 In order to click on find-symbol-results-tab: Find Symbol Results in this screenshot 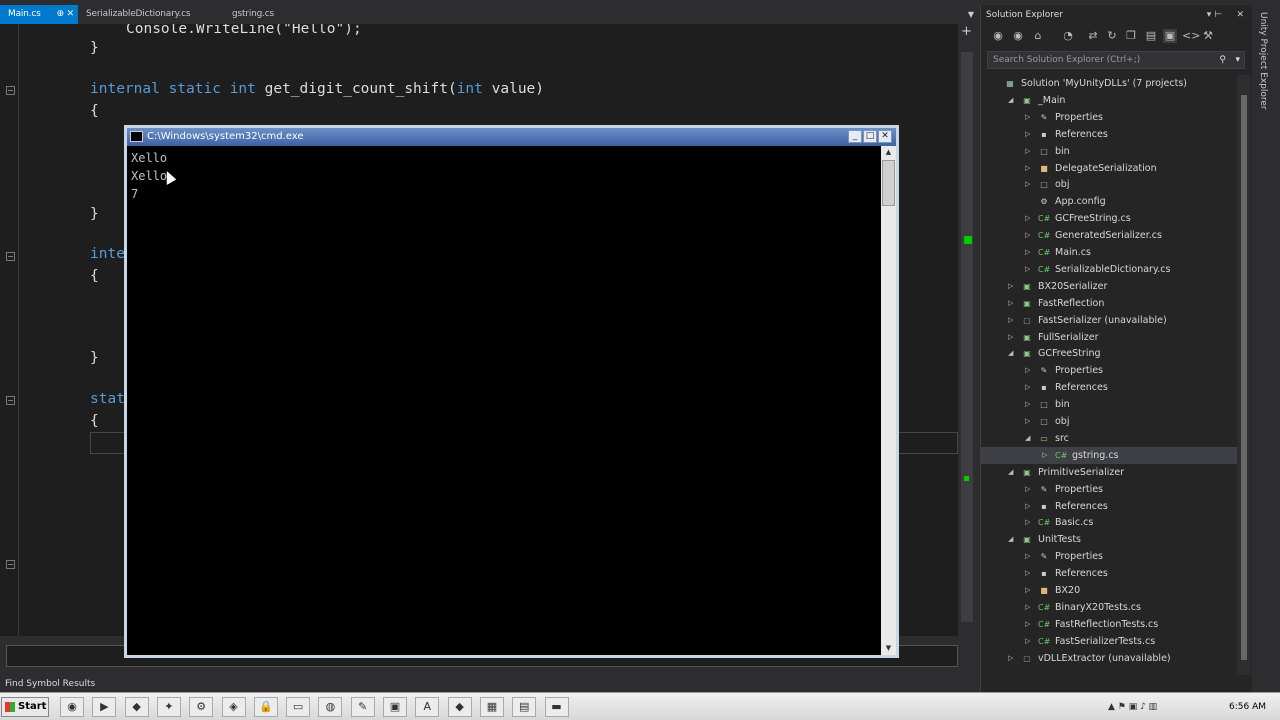, I will do `click(490, 684)`.